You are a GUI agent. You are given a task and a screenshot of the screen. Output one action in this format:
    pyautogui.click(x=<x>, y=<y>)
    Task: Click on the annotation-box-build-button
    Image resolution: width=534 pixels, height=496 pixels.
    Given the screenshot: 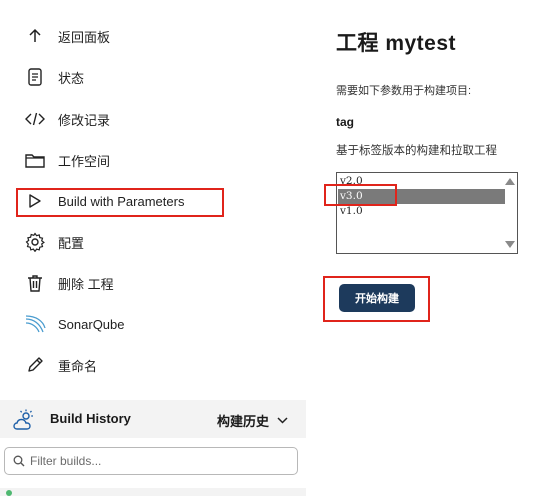 What is the action you would take?
    pyautogui.click(x=376, y=299)
    